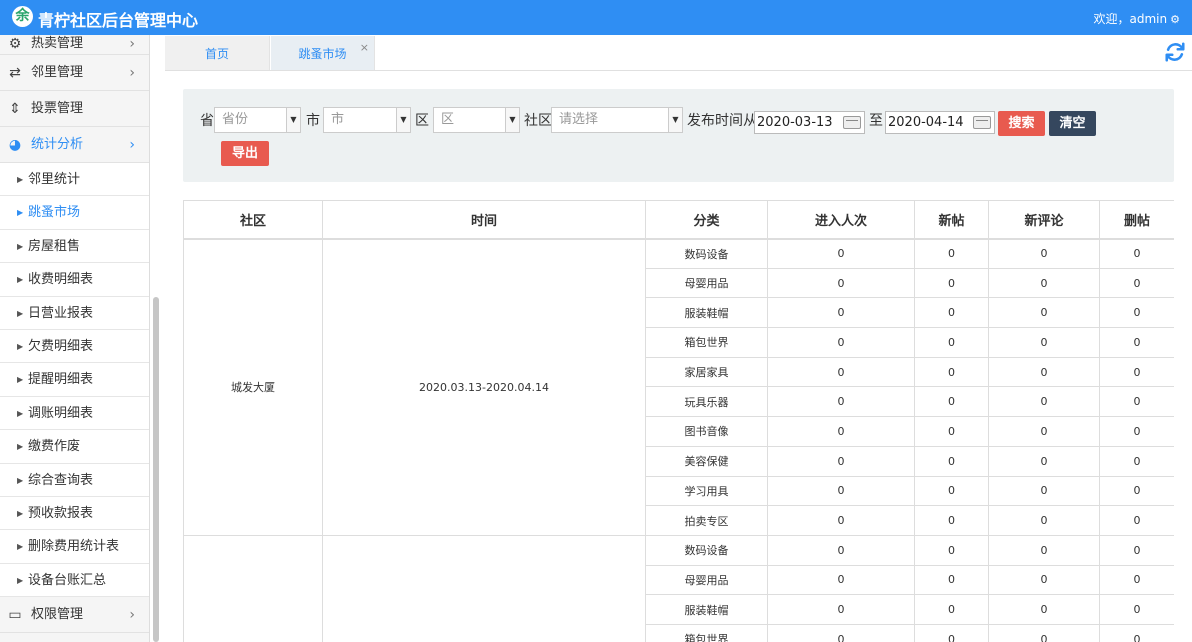 Image resolution: width=1192 pixels, height=642 pixels. What do you see at coordinates (706, 431) in the screenshot?
I see `category-cell: 图书音像` at bounding box center [706, 431].